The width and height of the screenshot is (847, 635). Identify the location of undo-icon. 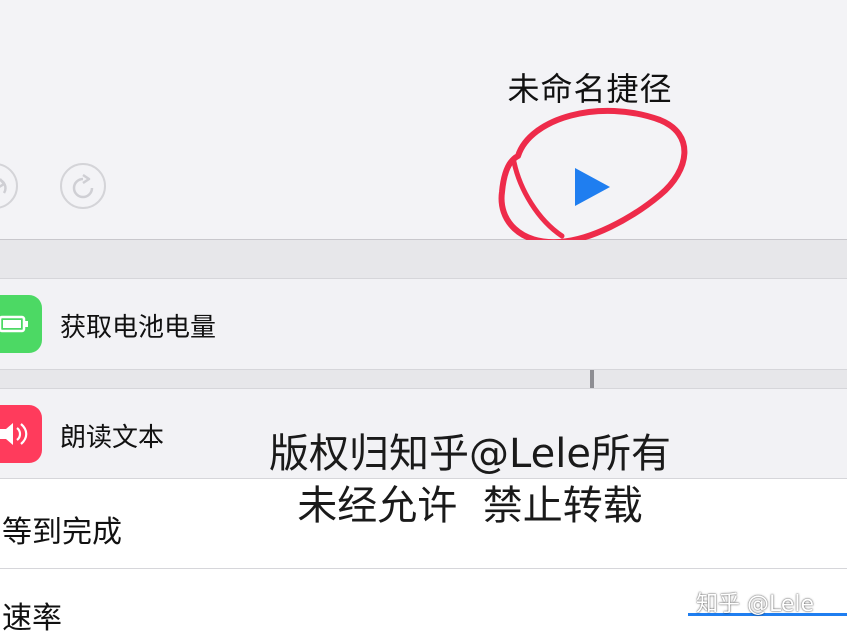
(3, 186).